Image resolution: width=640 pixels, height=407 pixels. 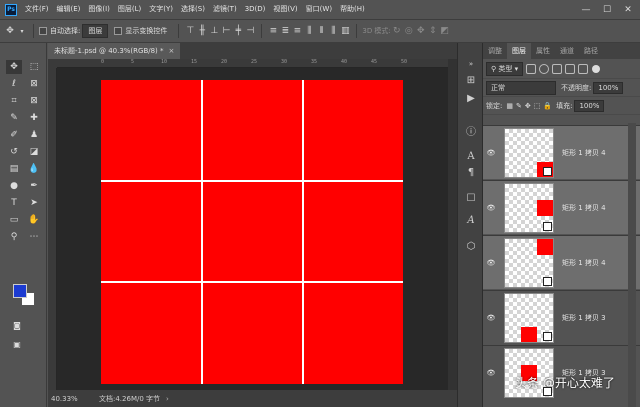 What do you see at coordinates (505, 68) in the screenshot?
I see `layer-filter-dropdown: ⚲ 类型 ▾` at bounding box center [505, 68].